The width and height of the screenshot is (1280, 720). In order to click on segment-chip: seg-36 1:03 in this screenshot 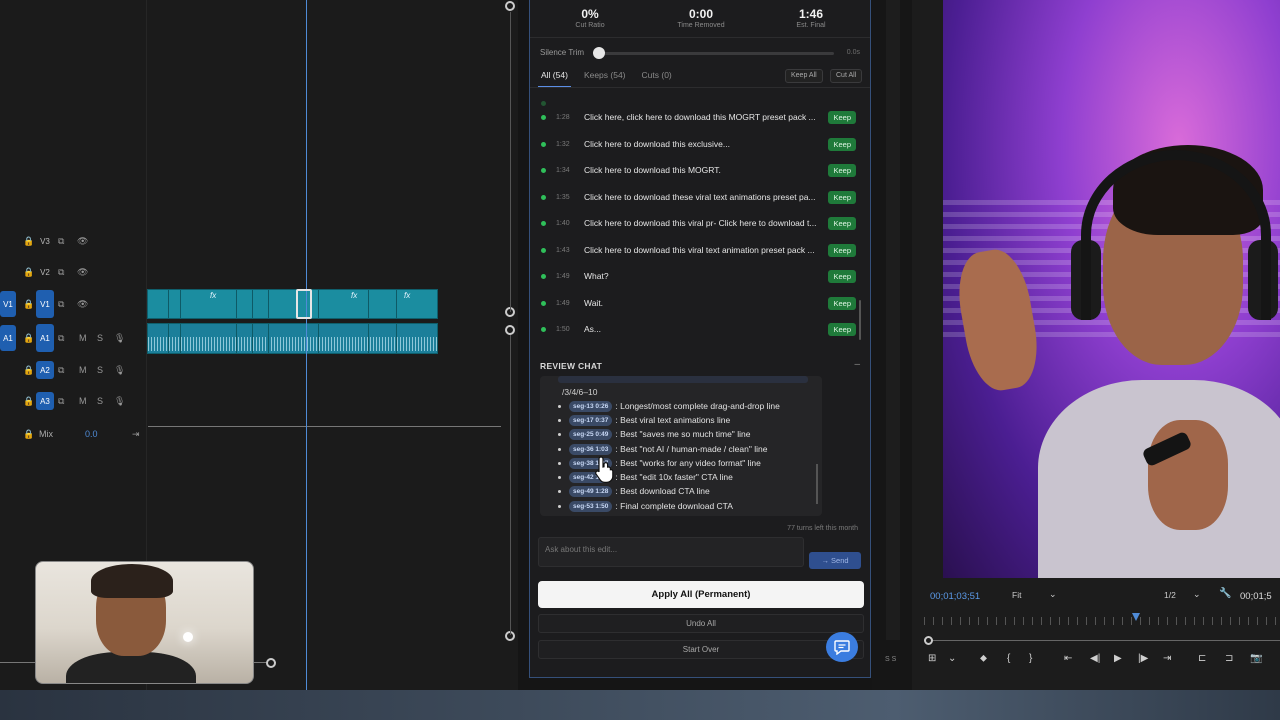, I will do `click(591, 449)`.